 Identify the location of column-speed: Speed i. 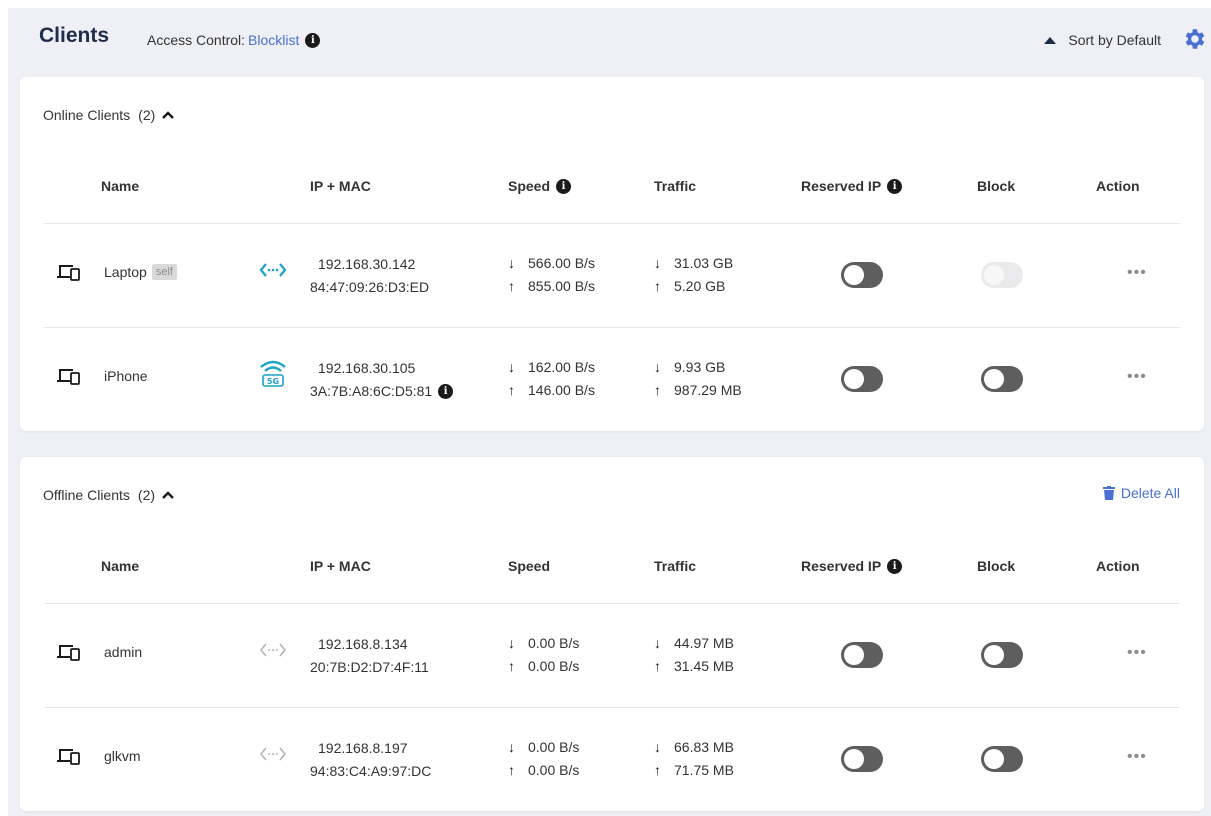
(540, 186).